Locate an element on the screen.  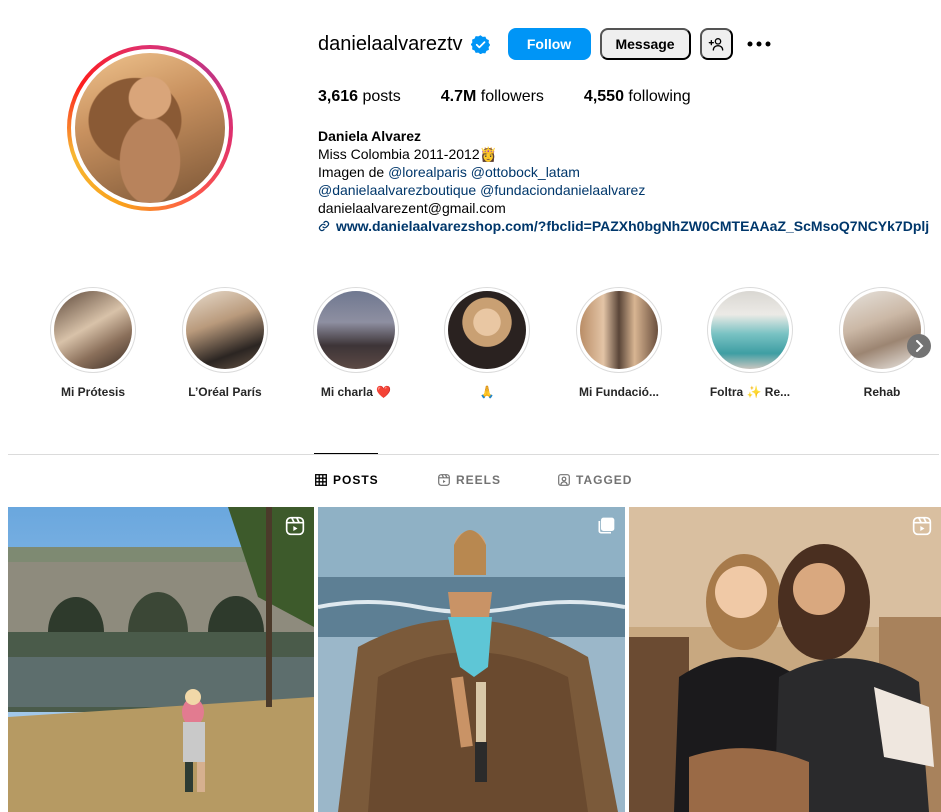
bio-title-line: Miss Colombia 2011-2012👸 is located at coordinates (408, 154).